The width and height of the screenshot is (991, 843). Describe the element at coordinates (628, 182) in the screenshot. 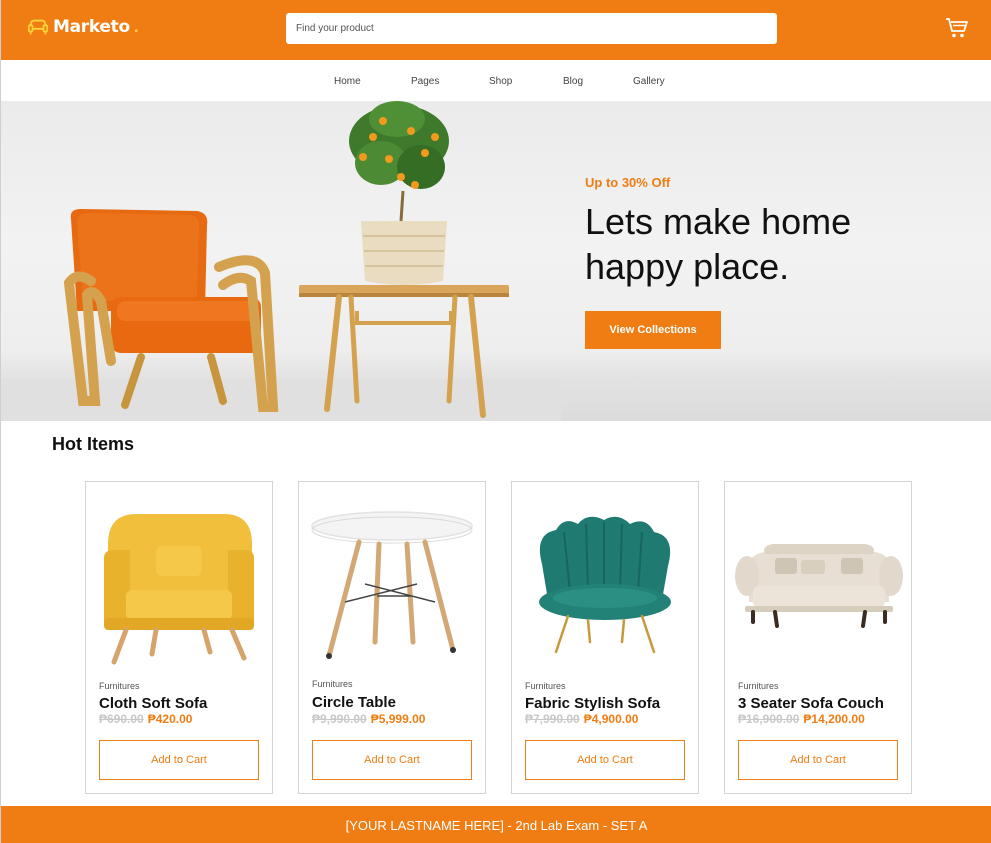

I see `hero-promo: Up to 30% Off` at that location.